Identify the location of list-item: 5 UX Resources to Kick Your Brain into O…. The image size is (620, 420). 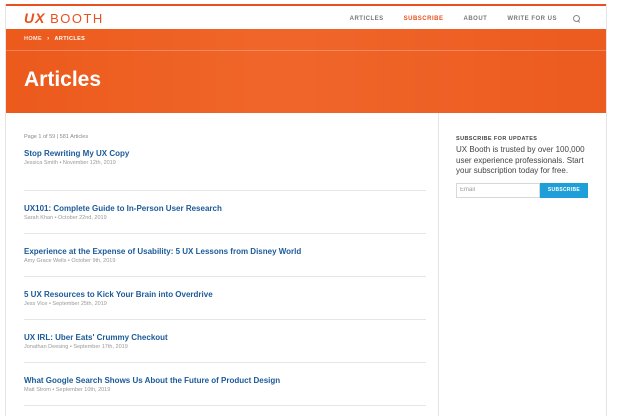
(225, 298).